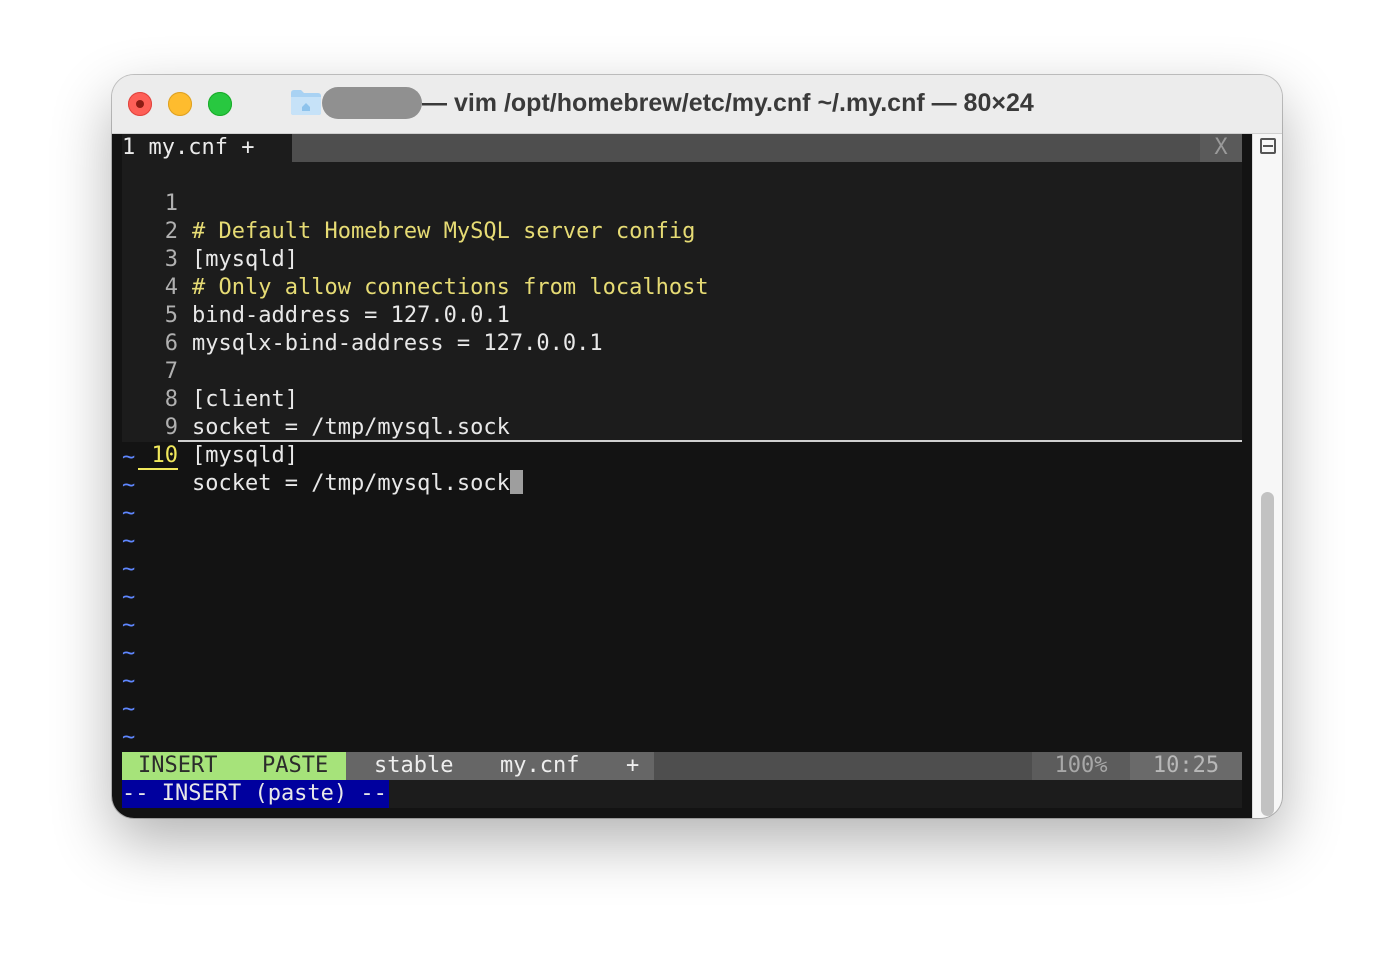  What do you see at coordinates (220, 104) in the screenshot?
I see `zoom-window-button` at bounding box center [220, 104].